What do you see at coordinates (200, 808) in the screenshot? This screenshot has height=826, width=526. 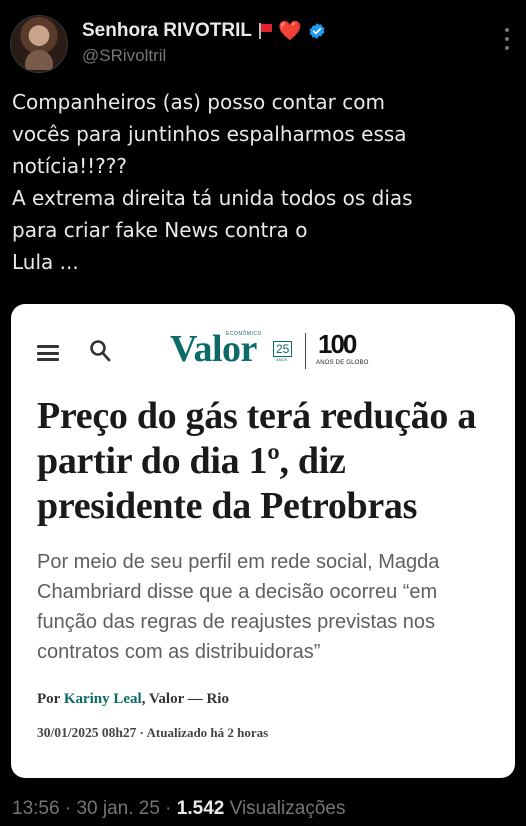 I see `views-count: 1.542` at bounding box center [200, 808].